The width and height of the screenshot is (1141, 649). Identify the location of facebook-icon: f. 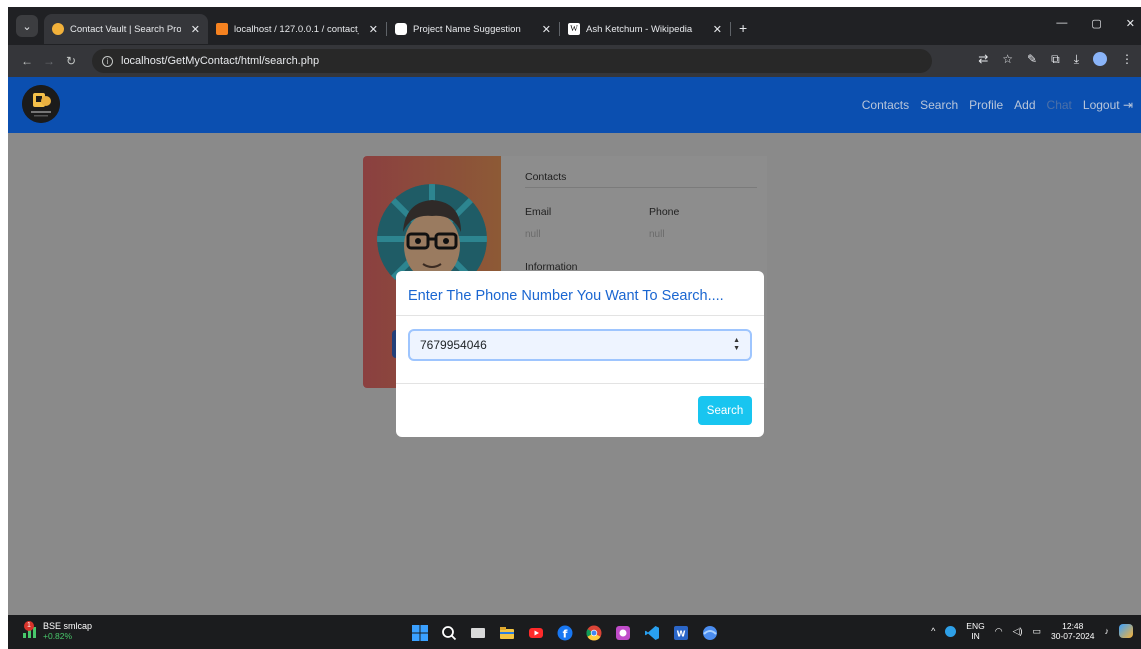
(564, 632).